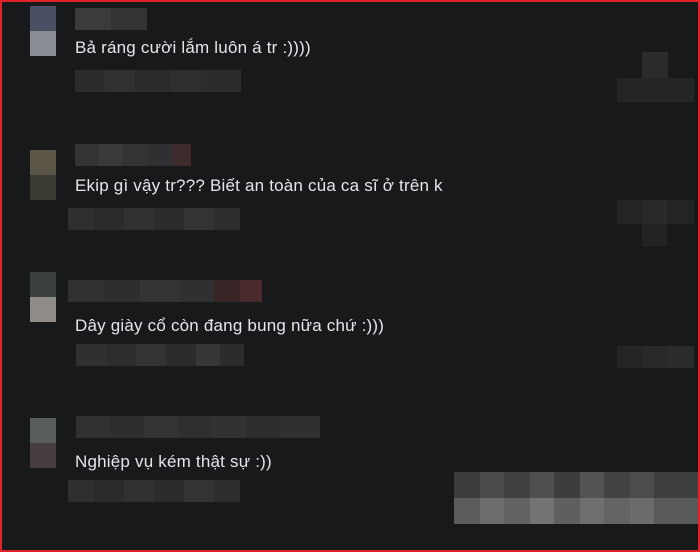 This screenshot has width=700, height=552. I want to click on comment-text: Bả ráng cười lắm luôn á tr :)))), so click(193, 47).